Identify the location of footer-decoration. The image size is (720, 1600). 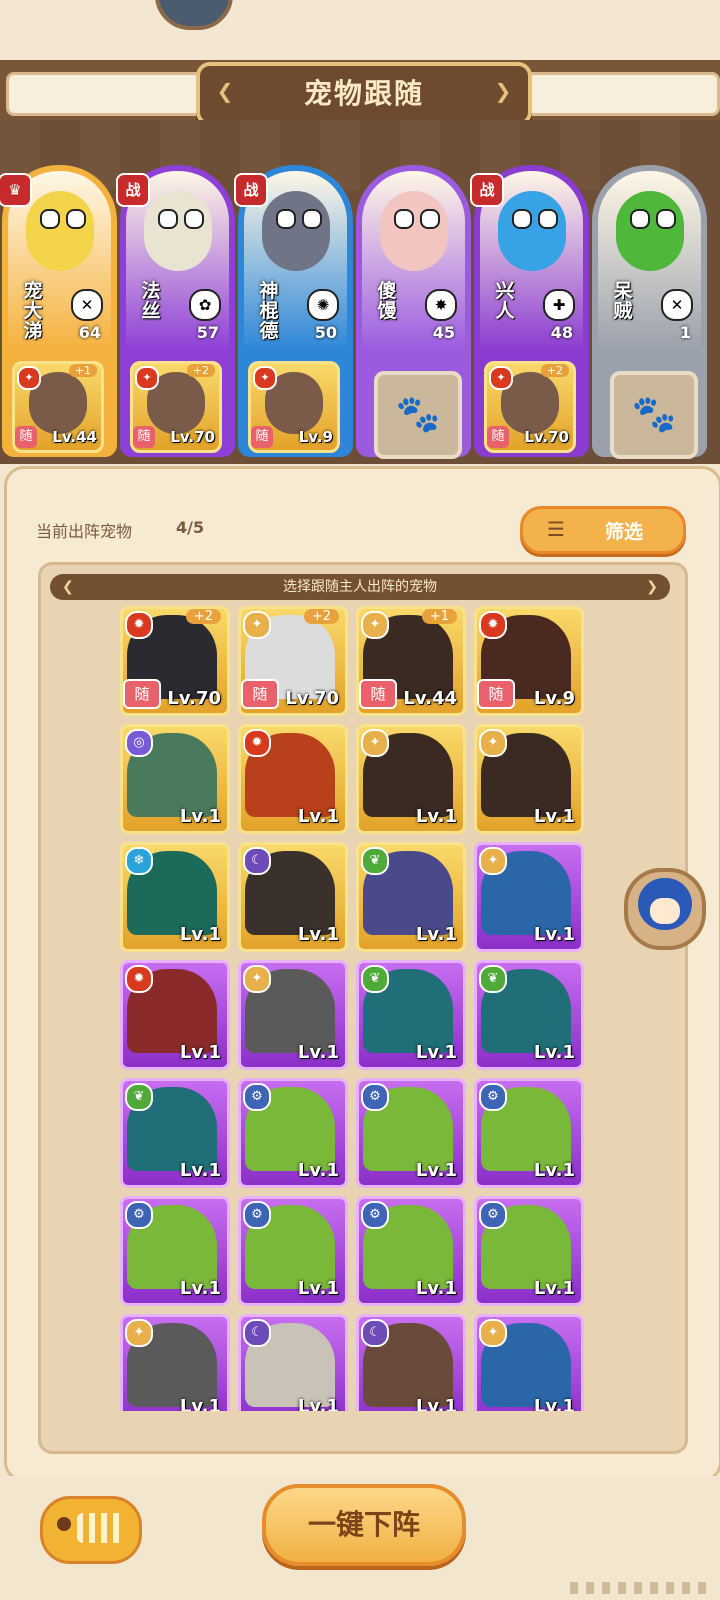
(640, 1588).